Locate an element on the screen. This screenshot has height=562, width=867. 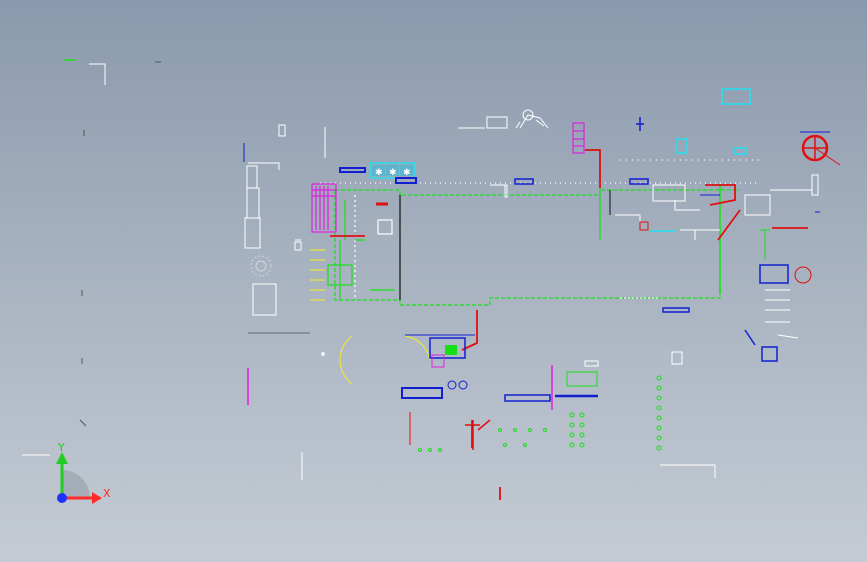
y-axis-label: Y is located at coordinates (61, 447).